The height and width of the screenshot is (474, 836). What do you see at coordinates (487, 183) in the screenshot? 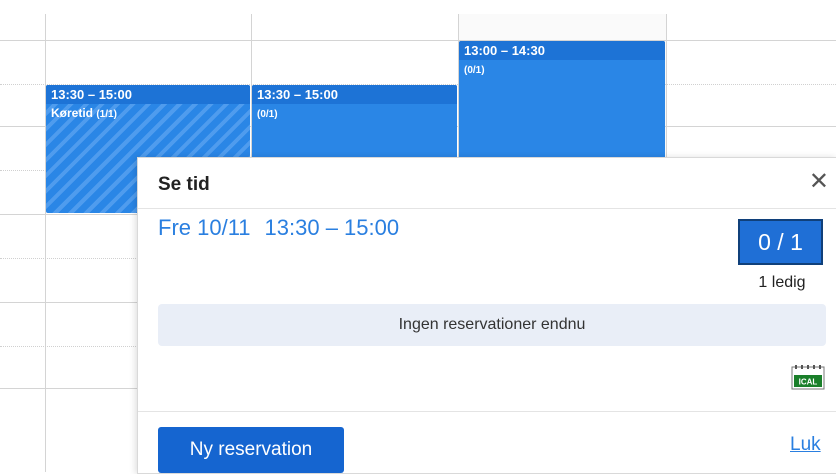
I see `dialog-header: Se tid ✕` at bounding box center [487, 183].